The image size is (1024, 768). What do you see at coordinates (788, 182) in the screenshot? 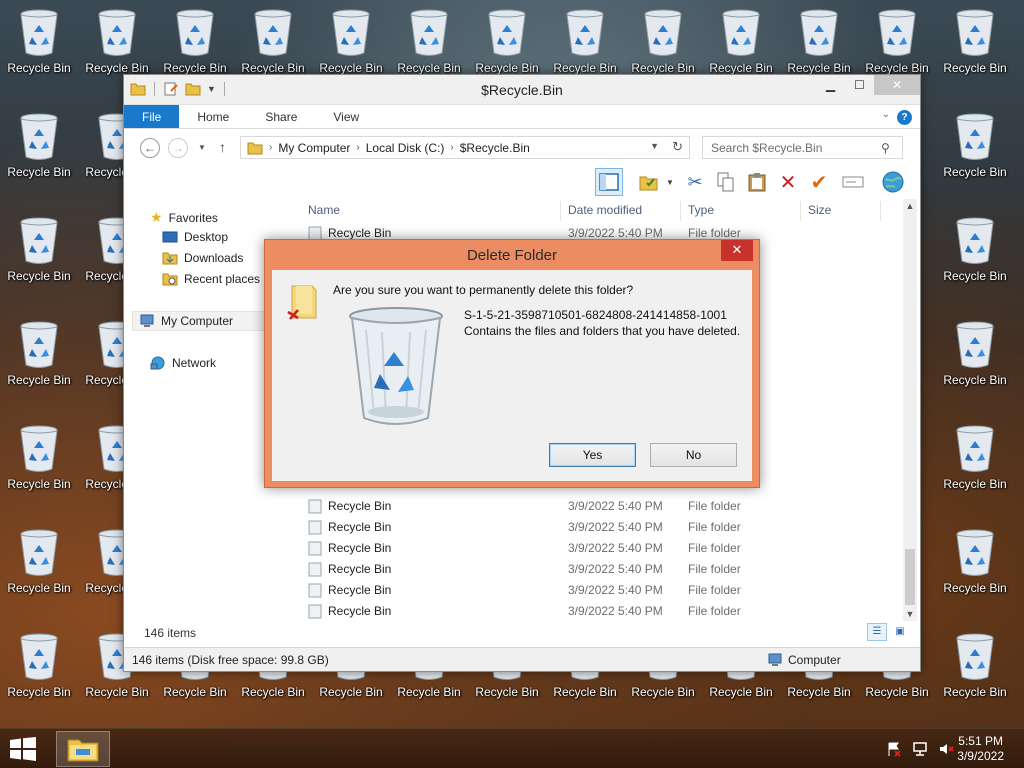
I see `delete-button: ✕` at bounding box center [788, 182].